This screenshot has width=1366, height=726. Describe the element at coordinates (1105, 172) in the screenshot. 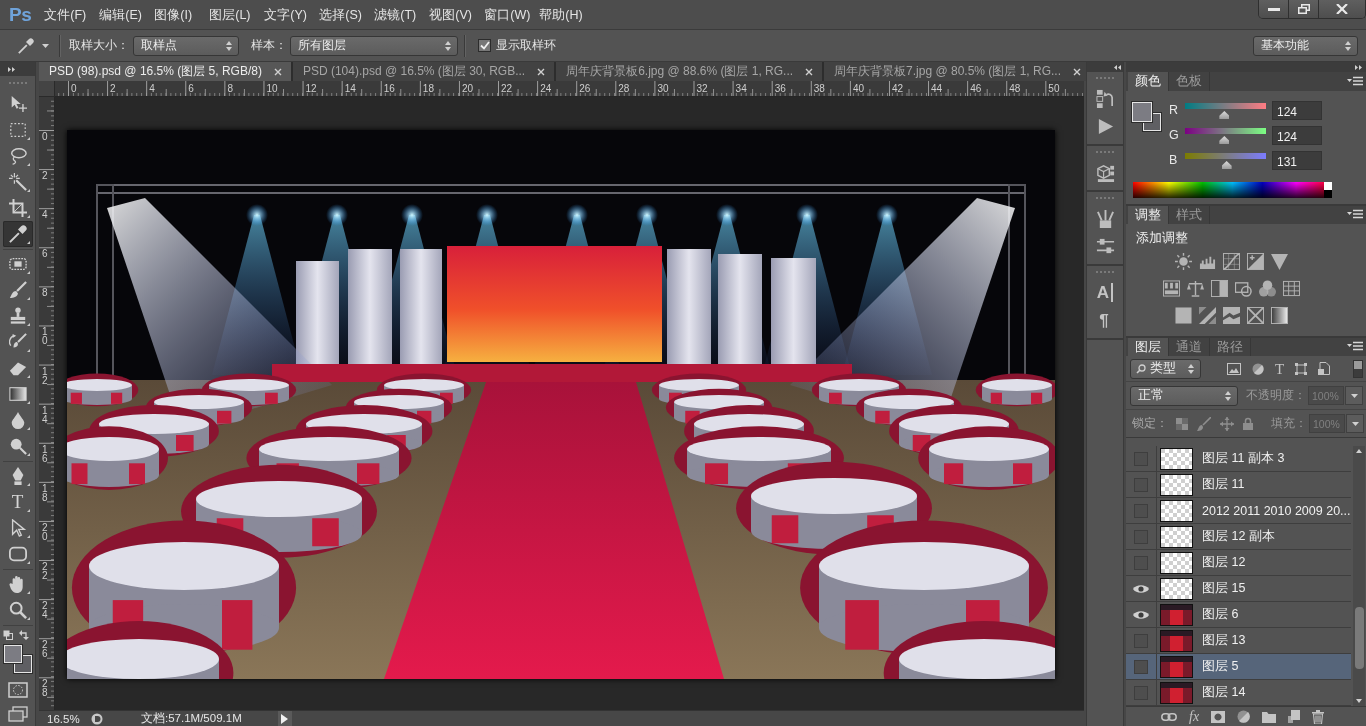

I see `cube-icon` at that location.